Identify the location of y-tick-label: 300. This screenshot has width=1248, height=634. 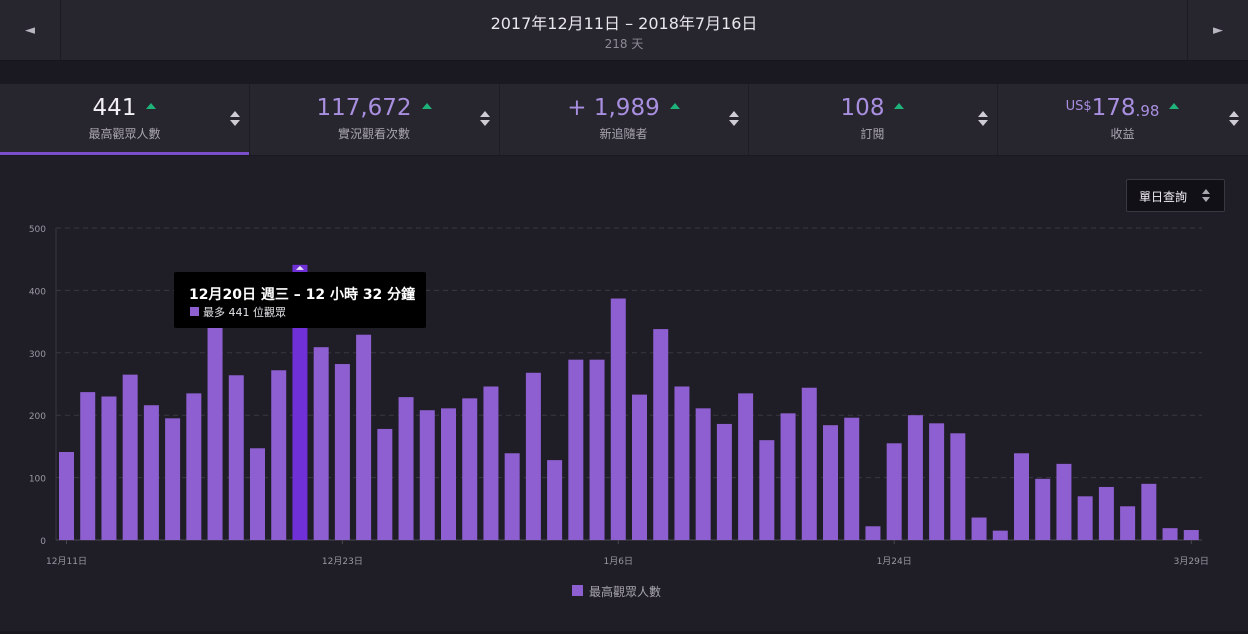
(37, 355).